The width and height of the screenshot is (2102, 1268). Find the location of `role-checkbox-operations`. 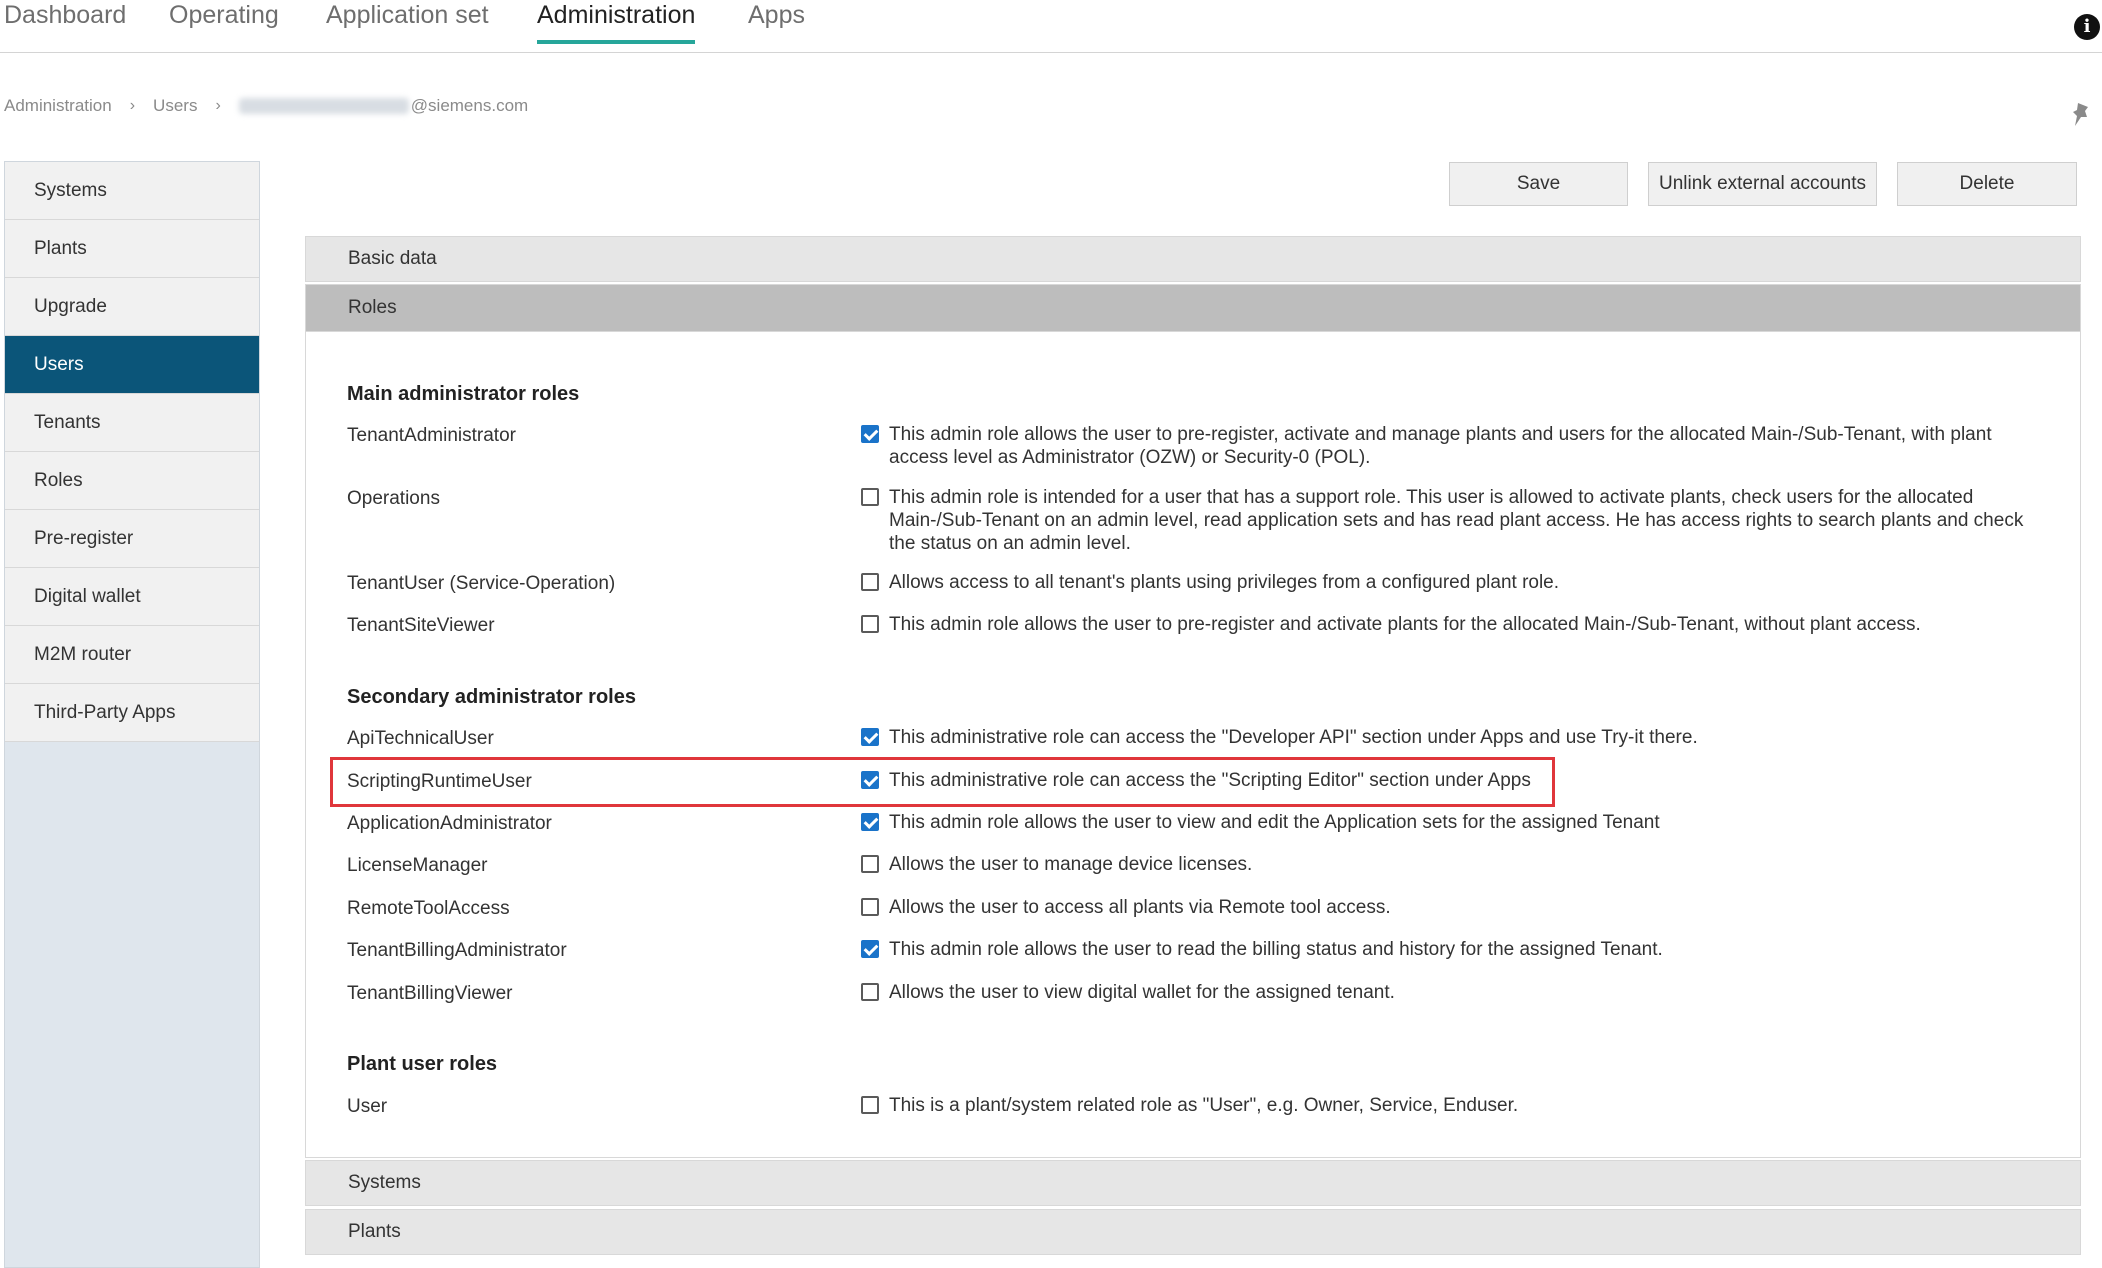

role-checkbox-operations is located at coordinates (870, 497).